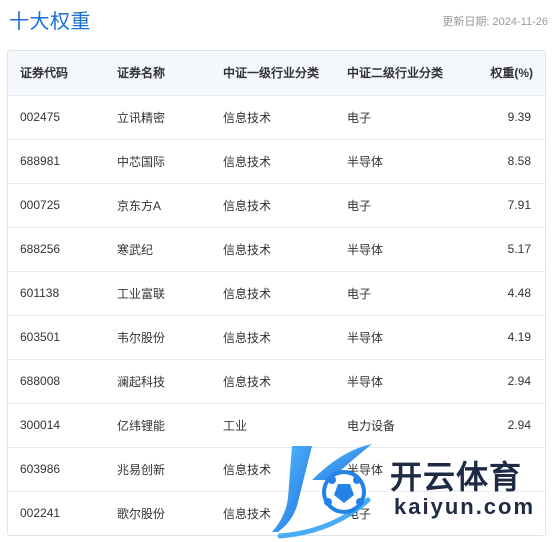  Describe the element at coordinates (519, 293) in the screenshot. I see `cell-weight: 4.48` at that location.